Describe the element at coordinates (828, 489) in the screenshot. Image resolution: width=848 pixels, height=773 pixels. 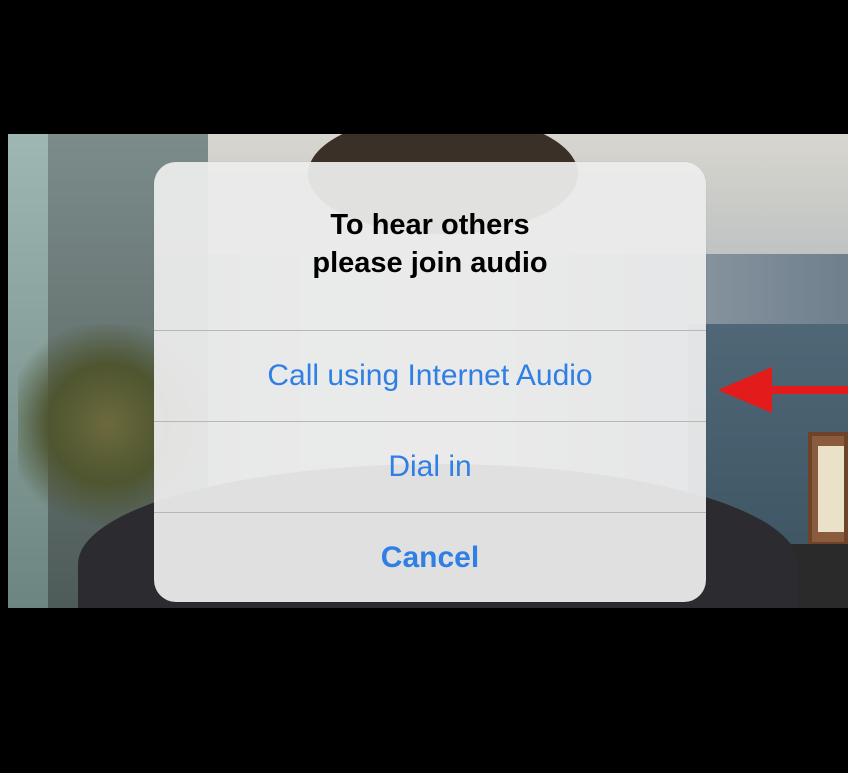
I see `video-background-picture-frame` at that location.